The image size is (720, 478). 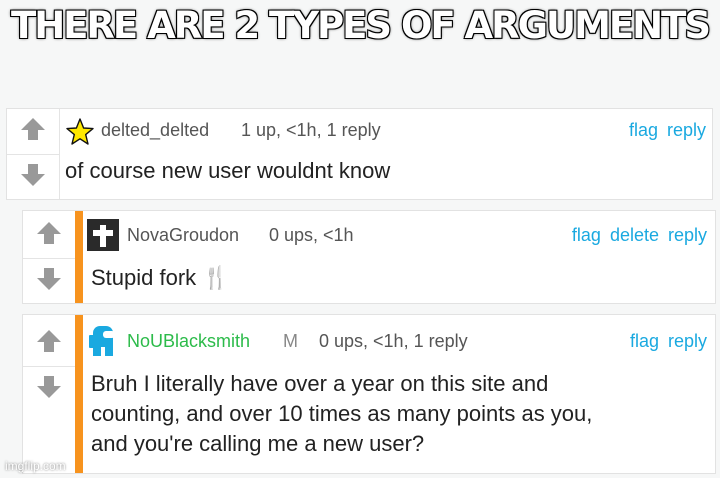 What do you see at coordinates (393, 341) in the screenshot?
I see `comment-meta: 0 ups, <1h, 1 reply` at bounding box center [393, 341].